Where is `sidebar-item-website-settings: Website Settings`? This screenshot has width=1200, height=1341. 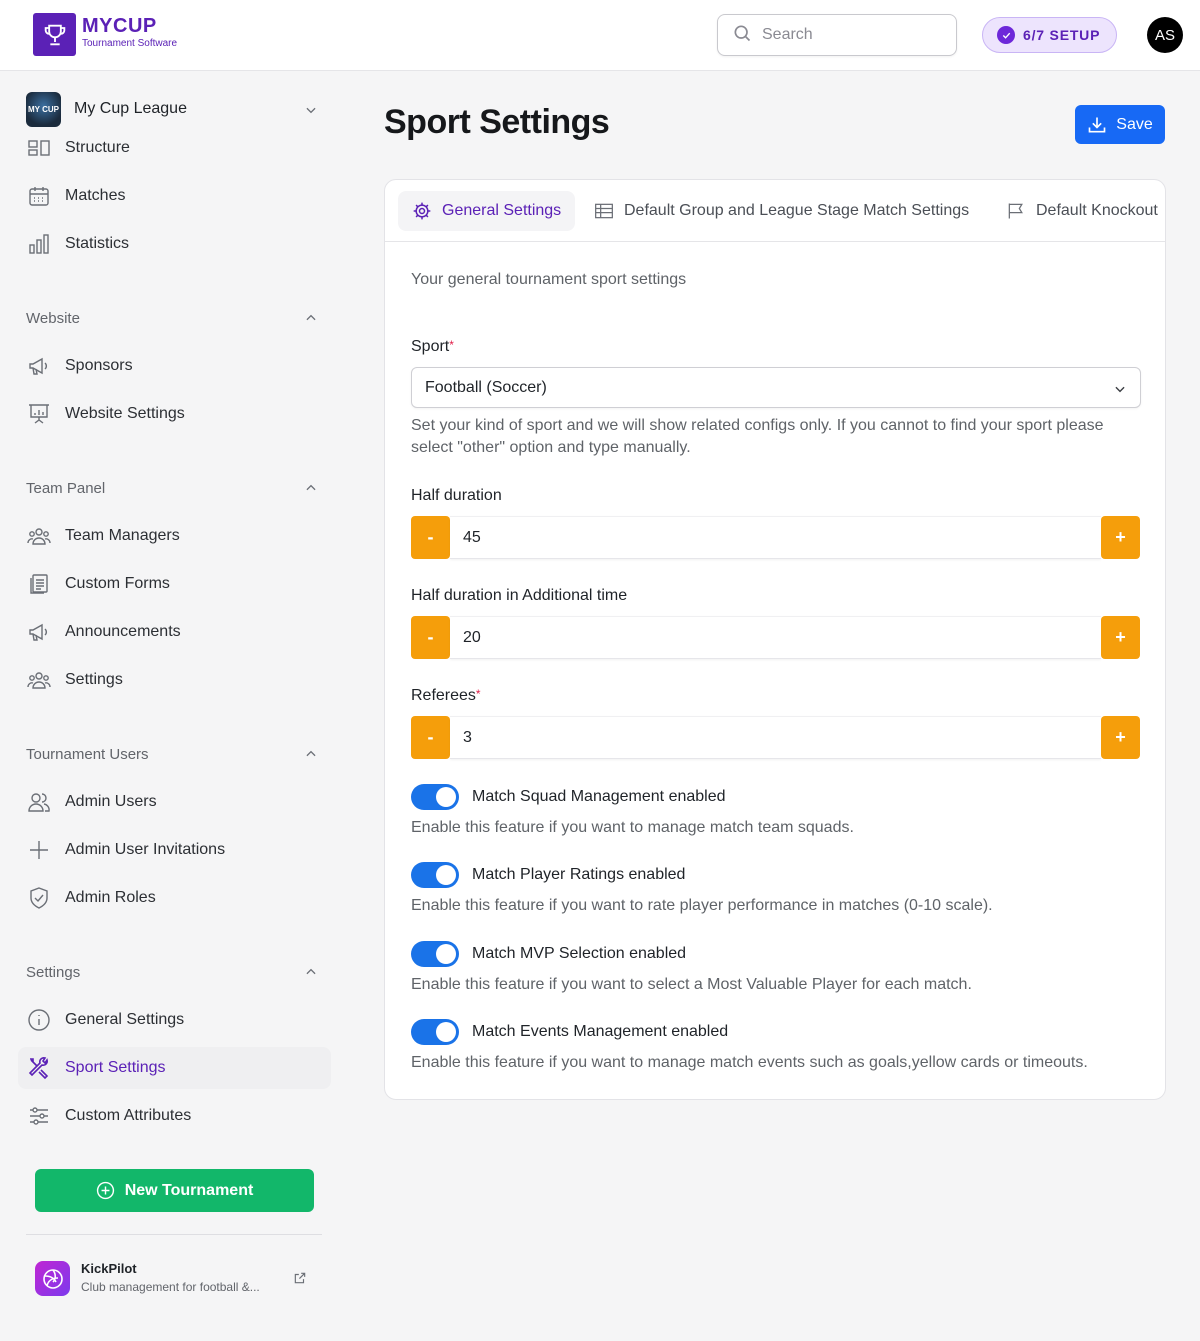
sidebar-item-website-settings: Website Settings is located at coordinates (174, 414).